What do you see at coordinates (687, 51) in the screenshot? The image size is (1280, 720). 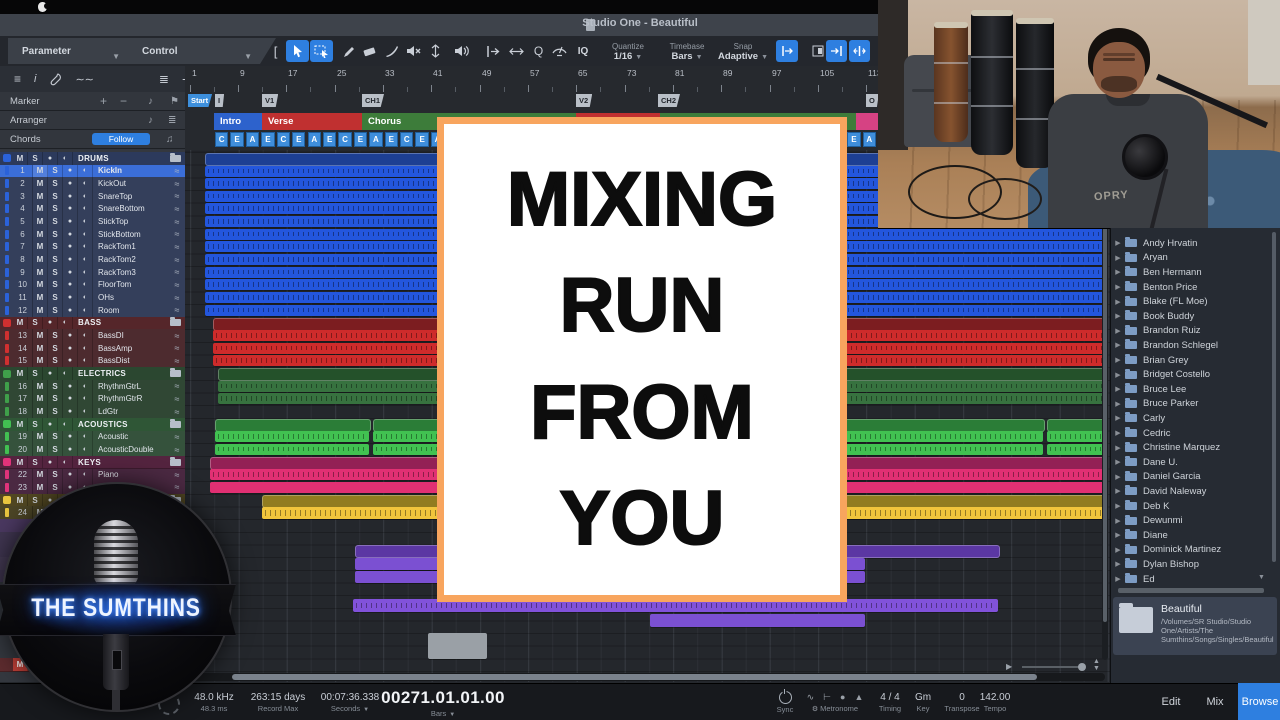 I see `timebase-dropdown: Timebase Bars ▼` at bounding box center [687, 51].